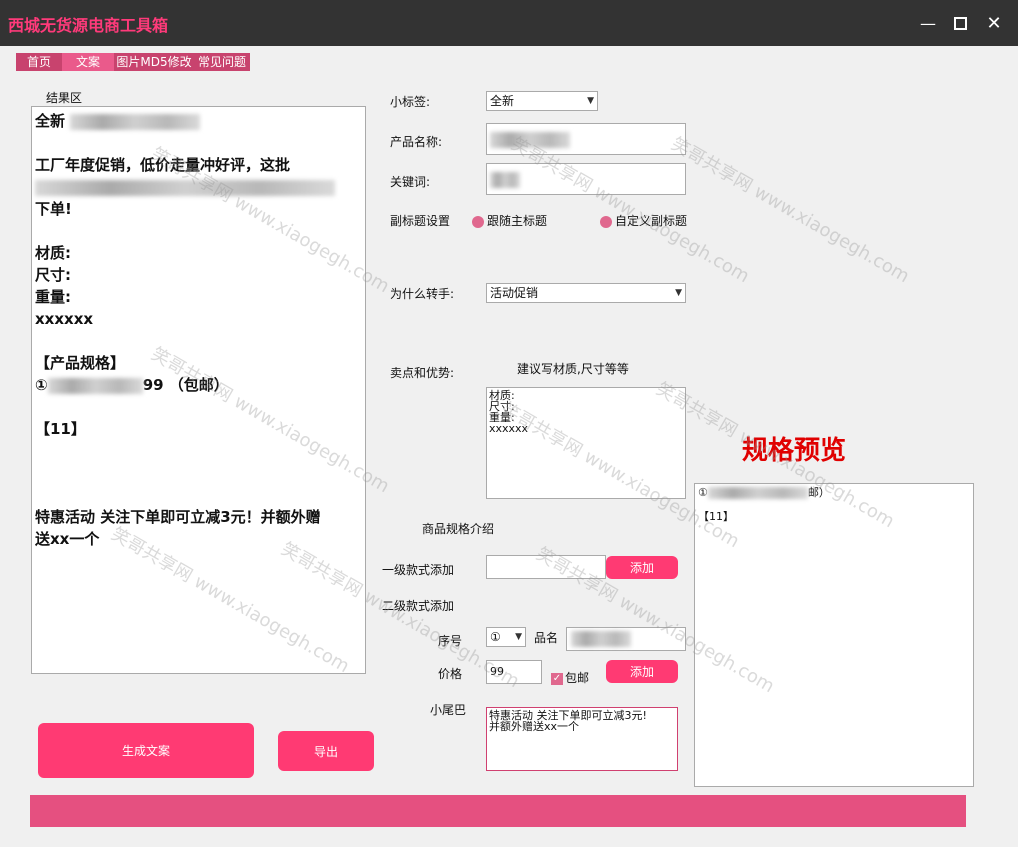 This screenshot has height=847, width=1018. What do you see at coordinates (586, 293) in the screenshot?
I see `reason-select: 活动促销 ▼` at bounding box center [586, 293].